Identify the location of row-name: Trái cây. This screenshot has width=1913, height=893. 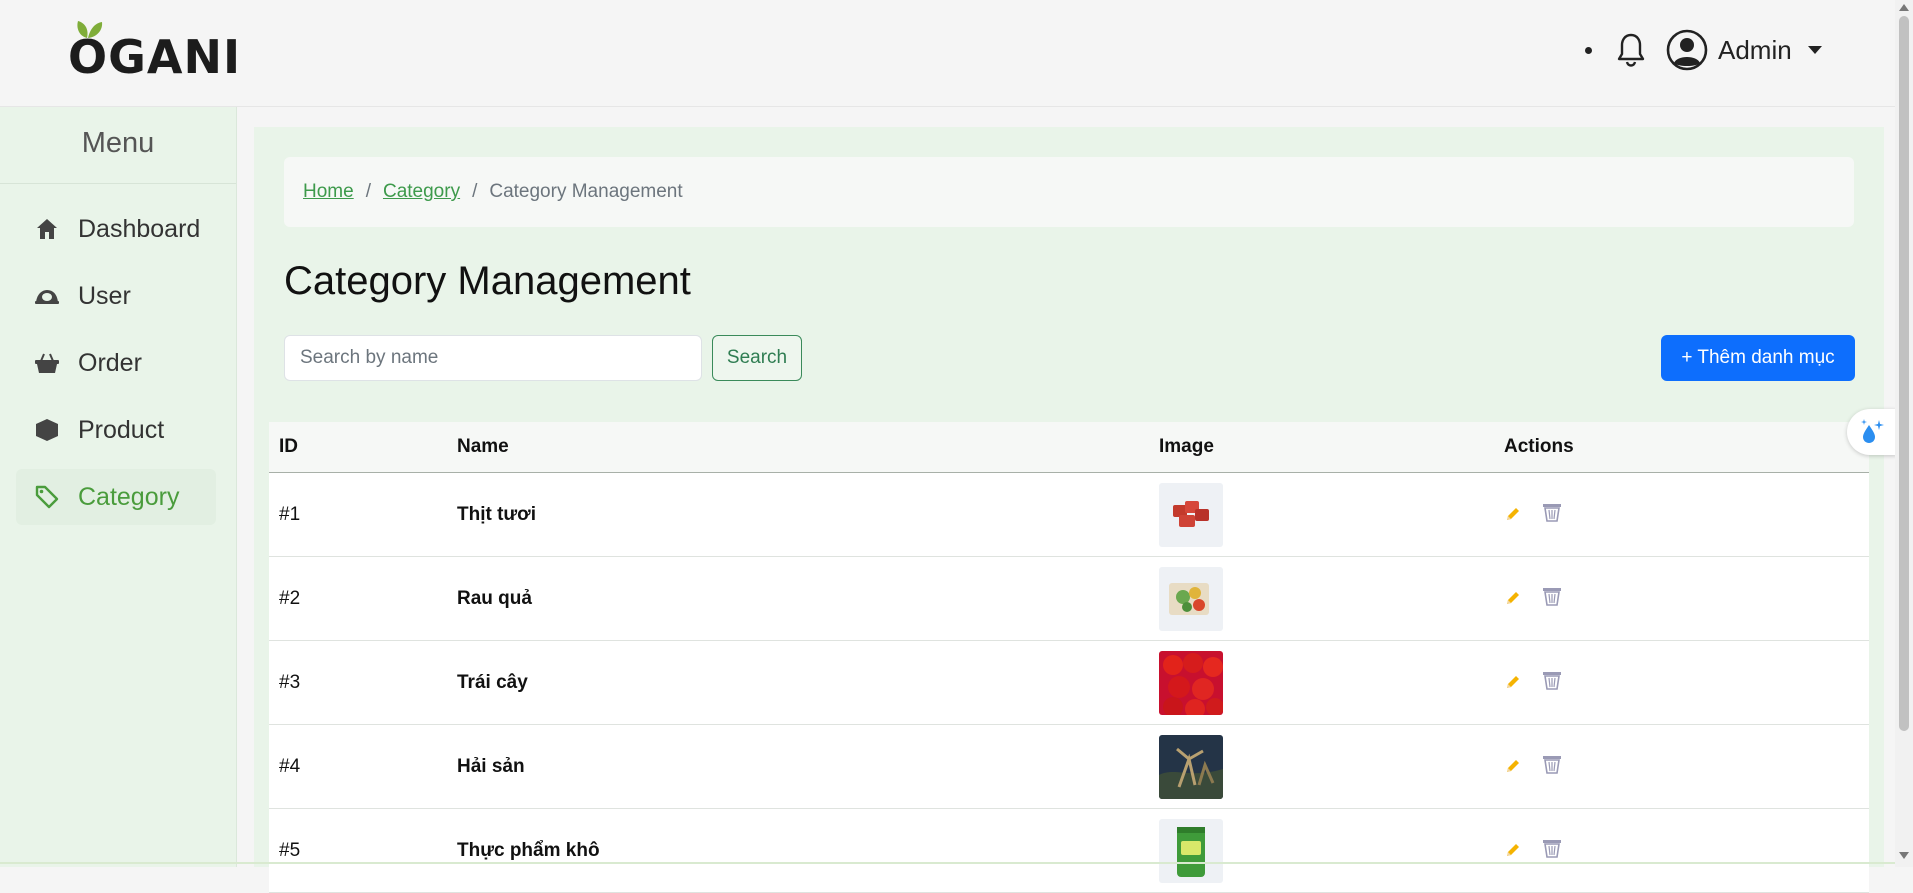
(798, 682).